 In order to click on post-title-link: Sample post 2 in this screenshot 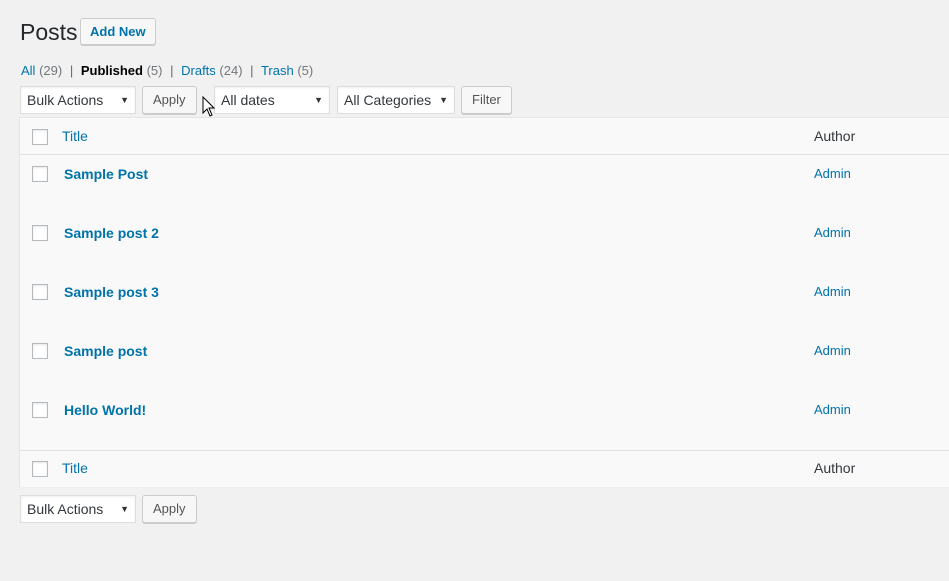, I will do `click(111, 233)`.